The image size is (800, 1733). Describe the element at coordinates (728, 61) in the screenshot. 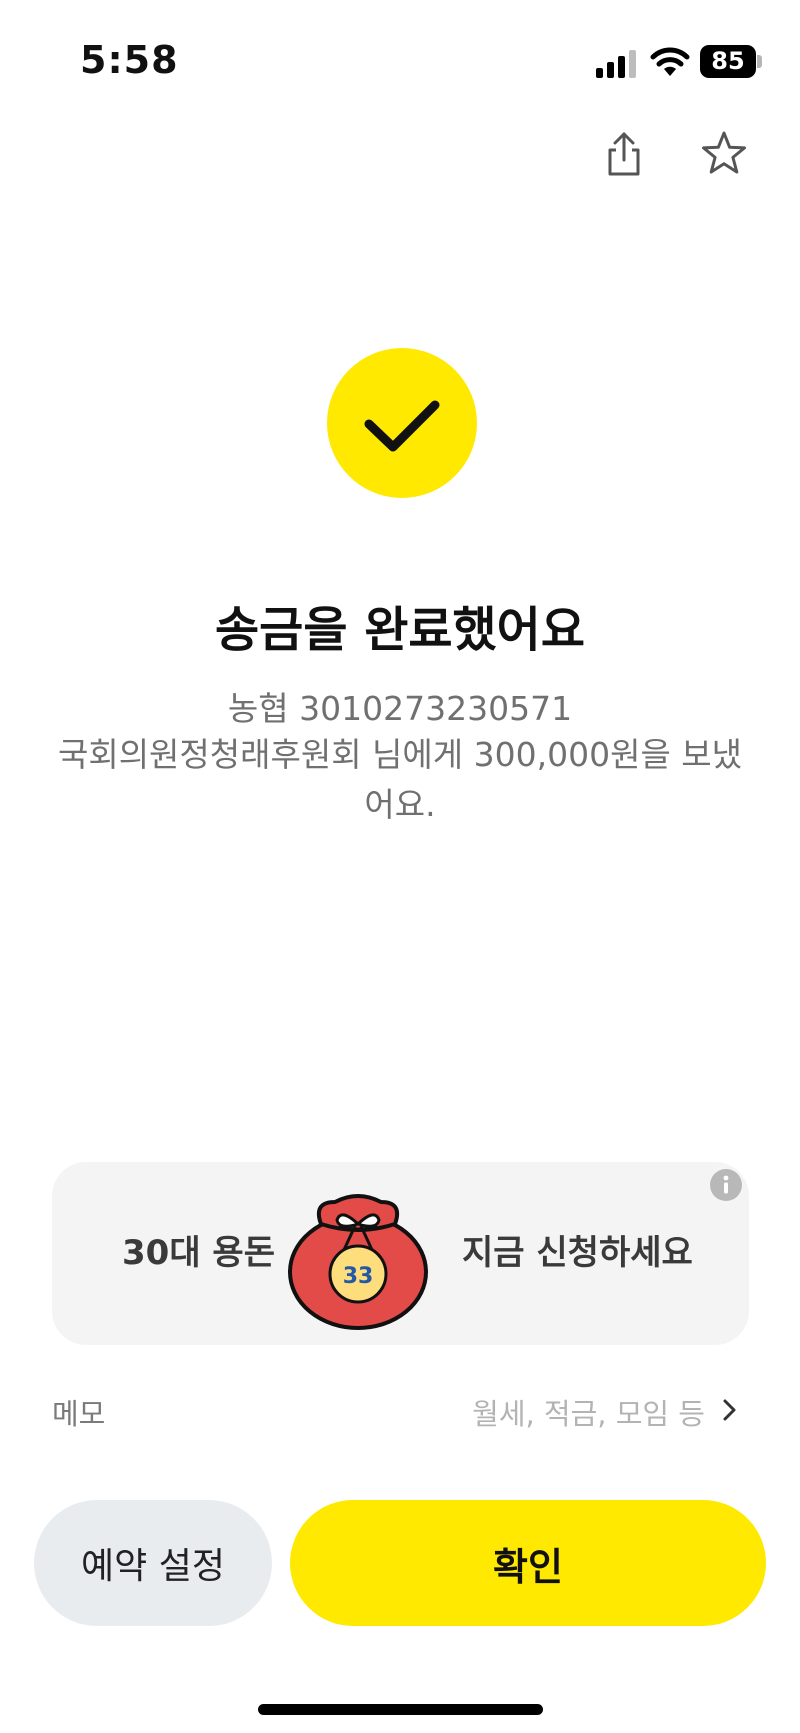

I see `battery-level: 85` at that location.